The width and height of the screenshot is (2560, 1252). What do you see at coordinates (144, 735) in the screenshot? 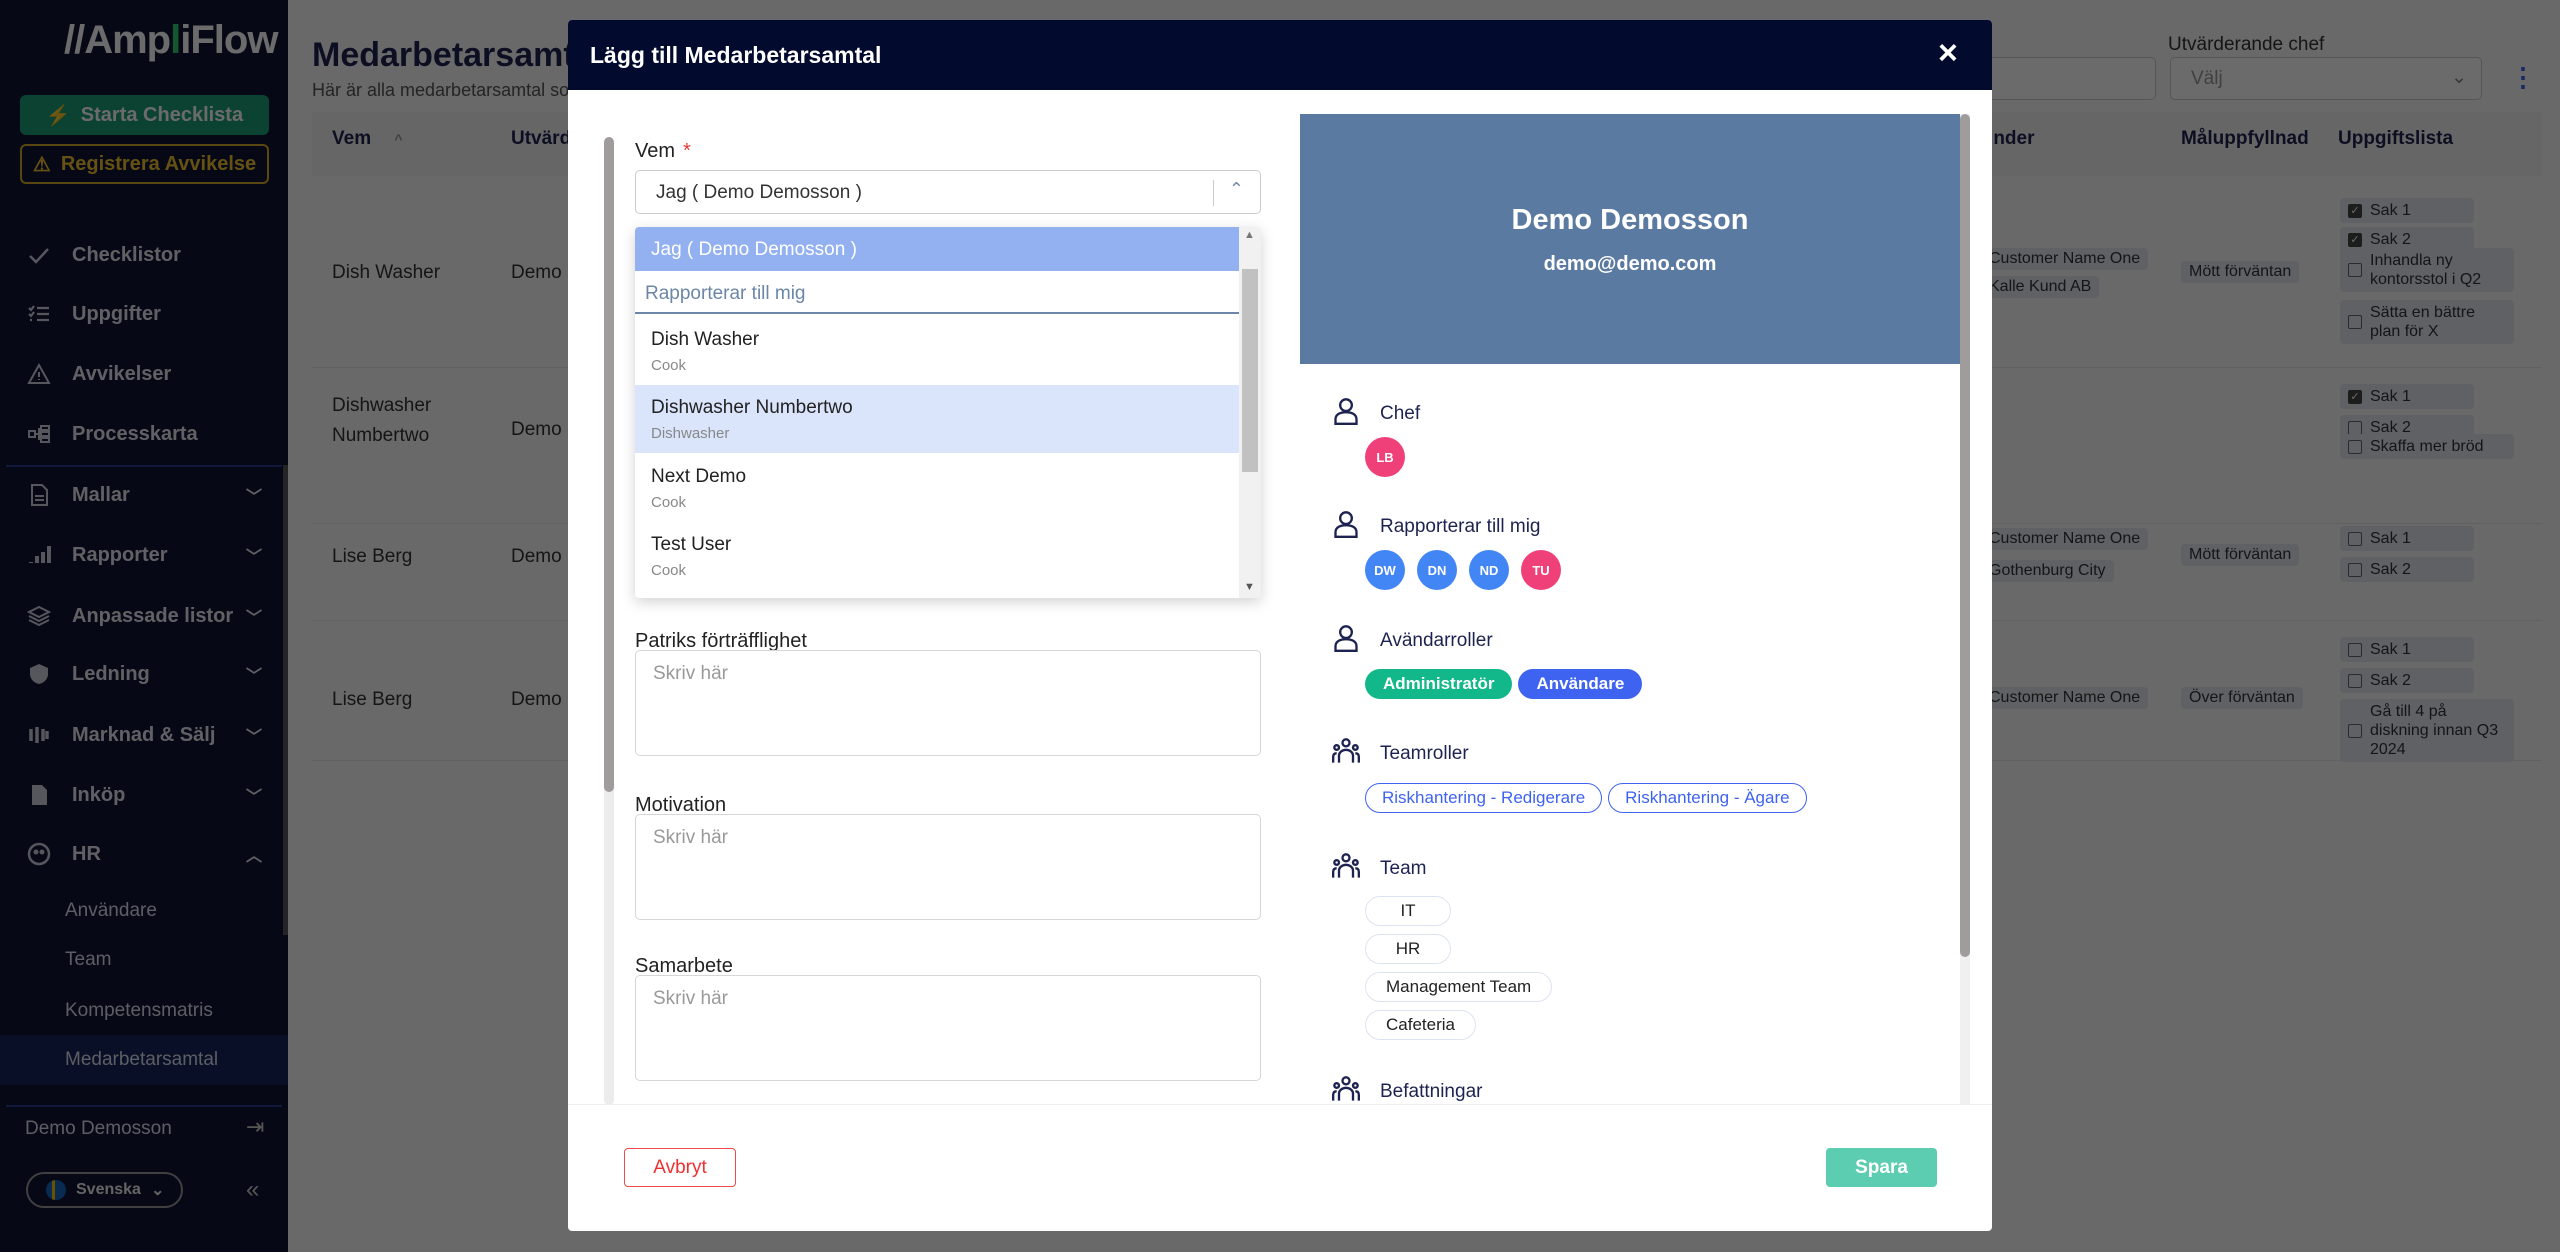
I see `sidebar-item-marknad-sälj: Marknad & Sälj ﹀` at bounding box center [144, 735].